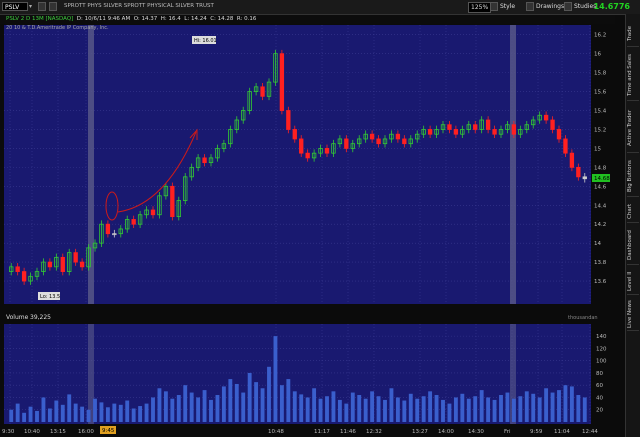 This screenshot has width=640, height=437. Describe the element at coordinates (58, 432) in the screenshot. I see `time-tick-label: 13:15` at that location.